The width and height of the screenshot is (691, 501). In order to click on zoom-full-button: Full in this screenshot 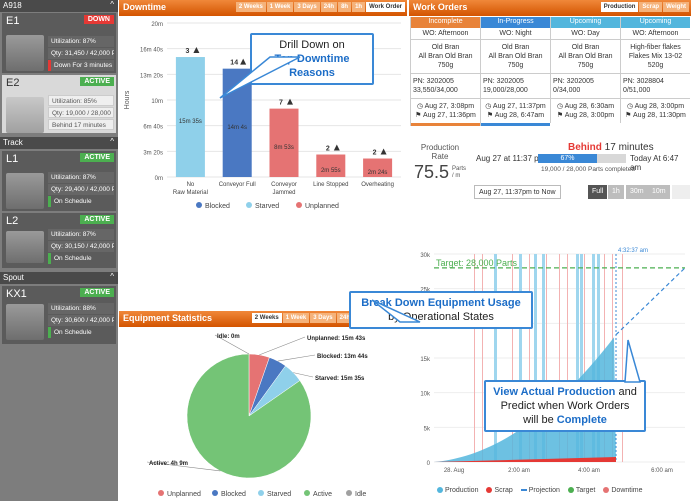, I will do `click(598, 192)`.